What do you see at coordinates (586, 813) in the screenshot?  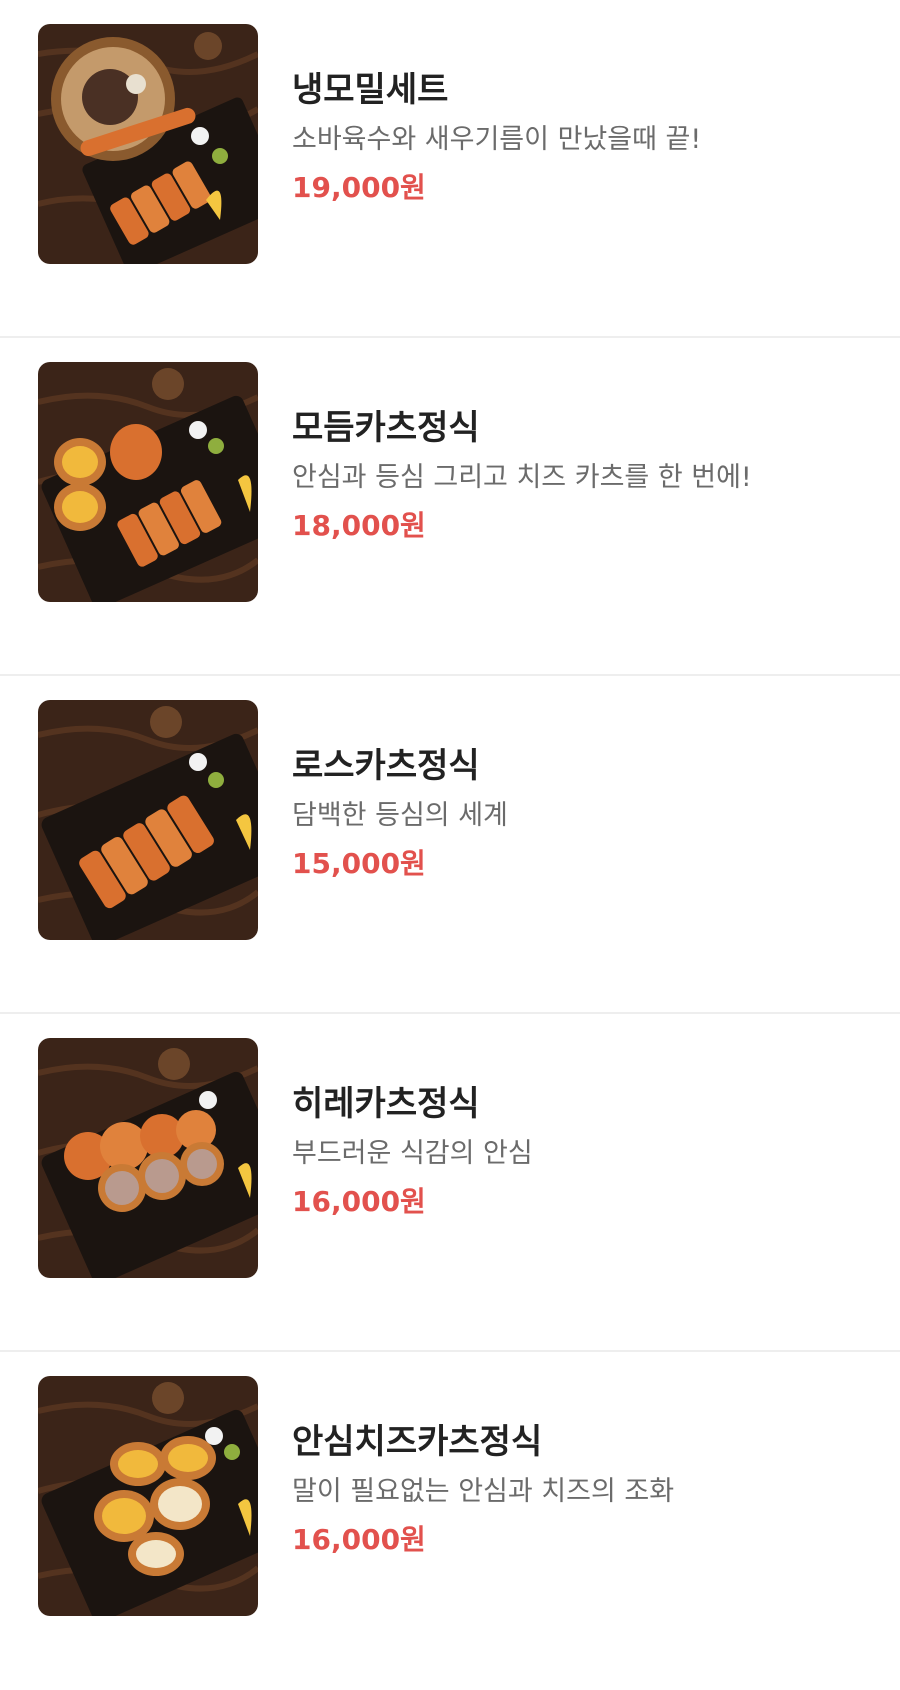 I see `menu-item-info: 로스카츠정식 담백한 등심의 세계 15,000원` at bounding box center [586, 813].